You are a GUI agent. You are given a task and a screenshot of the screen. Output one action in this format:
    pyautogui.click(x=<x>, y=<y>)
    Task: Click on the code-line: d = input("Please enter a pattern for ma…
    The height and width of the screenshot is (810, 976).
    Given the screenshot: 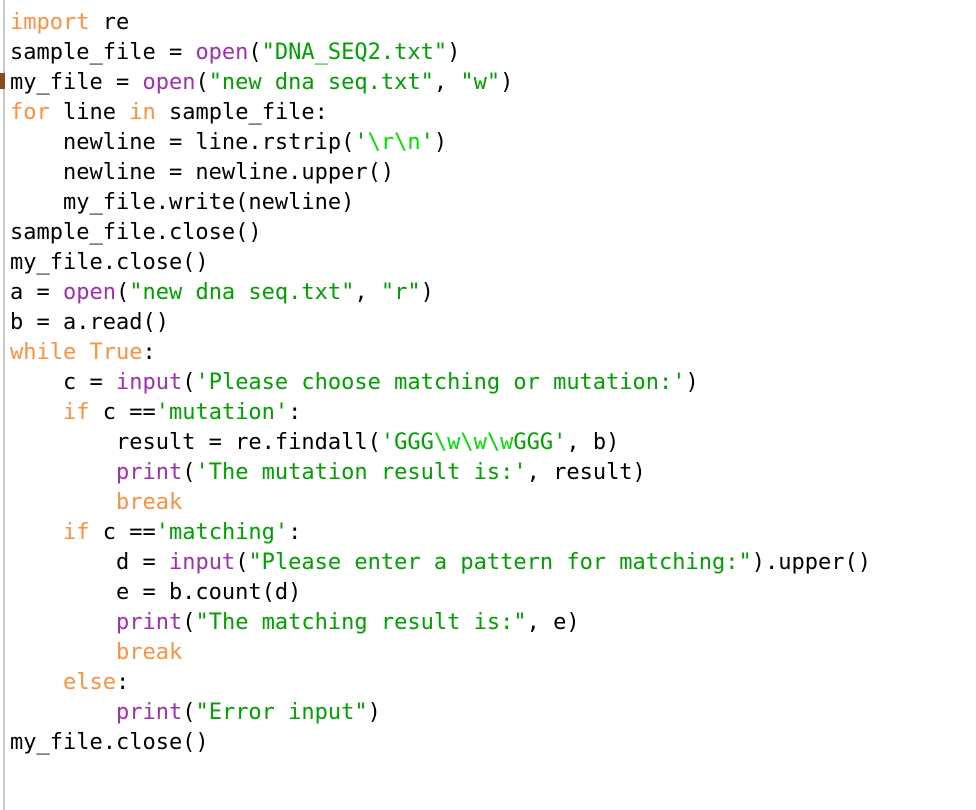 What is the action you would take?
    pyautogui.click(x=440, y=563)
    